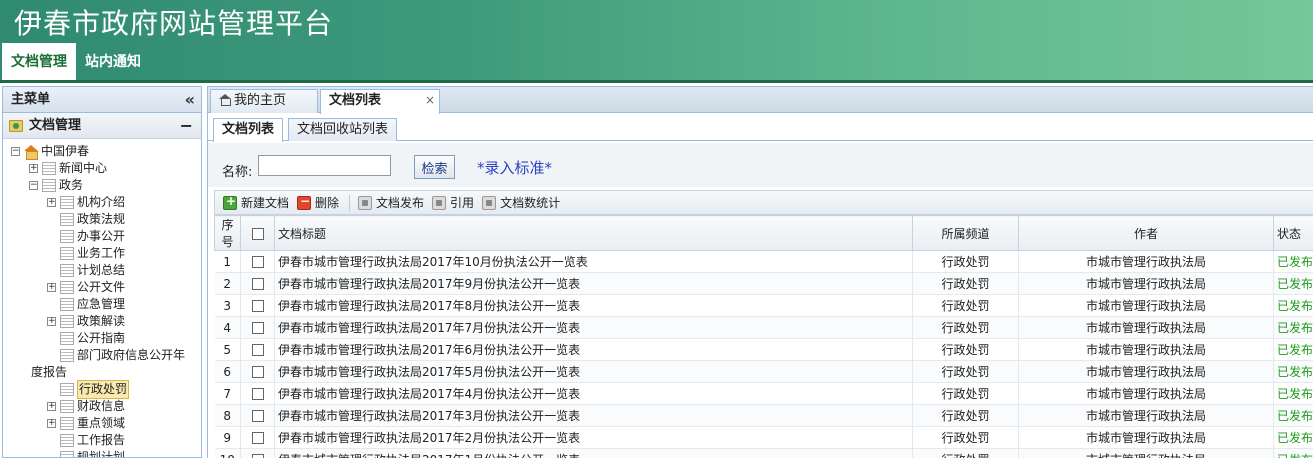  Describe the element at coordinates (434, 167) in the screenshot. I see `search-button: 检索` at that location.